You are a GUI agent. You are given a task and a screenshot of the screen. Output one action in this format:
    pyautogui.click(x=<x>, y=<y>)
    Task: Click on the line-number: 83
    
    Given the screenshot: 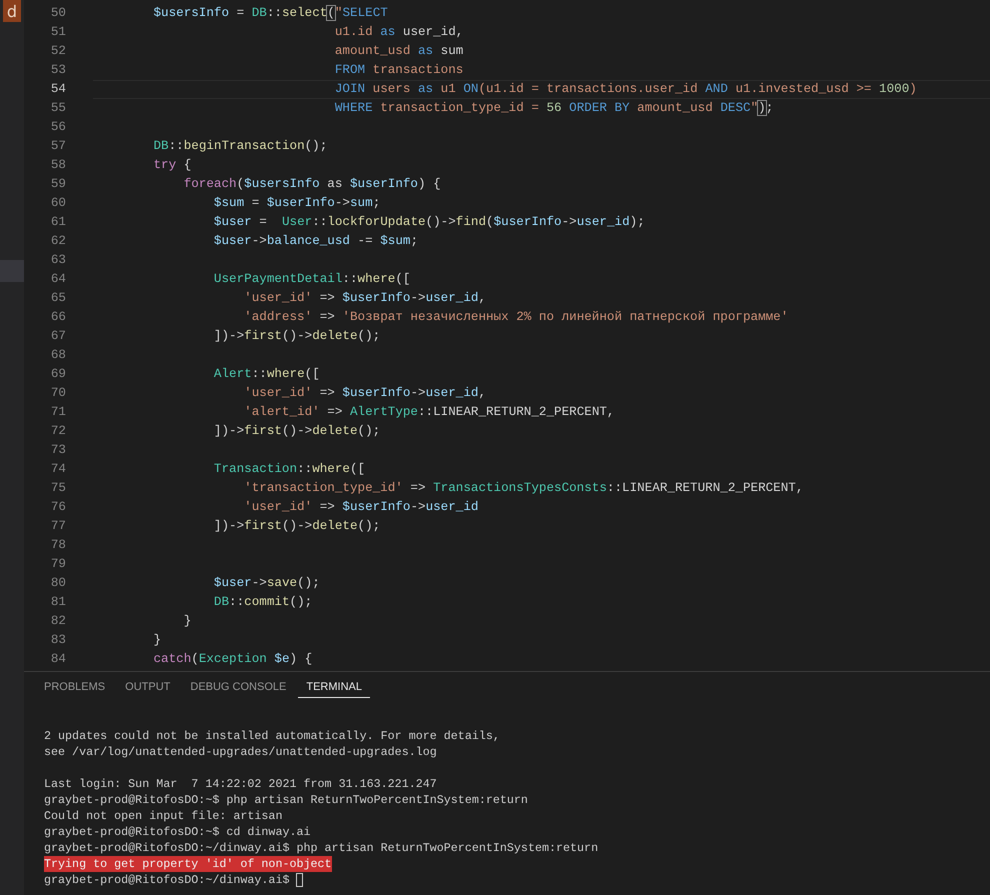 What is the action you would take?
    pyautogui.click(x=58, y=640)
    